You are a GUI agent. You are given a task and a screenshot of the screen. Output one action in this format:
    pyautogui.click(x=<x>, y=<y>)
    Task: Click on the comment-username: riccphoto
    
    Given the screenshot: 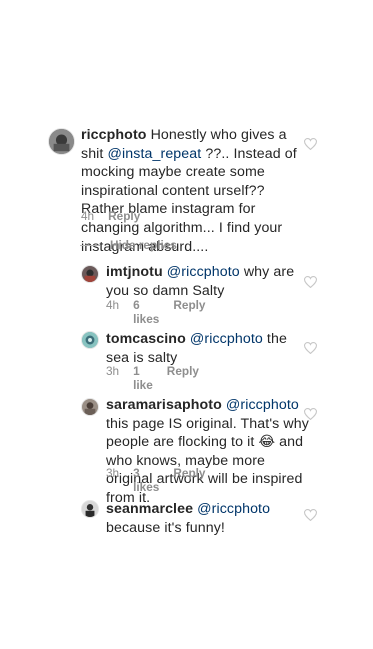 What is the action you would take?
    pyautogui.click(x=114, y=135)
    